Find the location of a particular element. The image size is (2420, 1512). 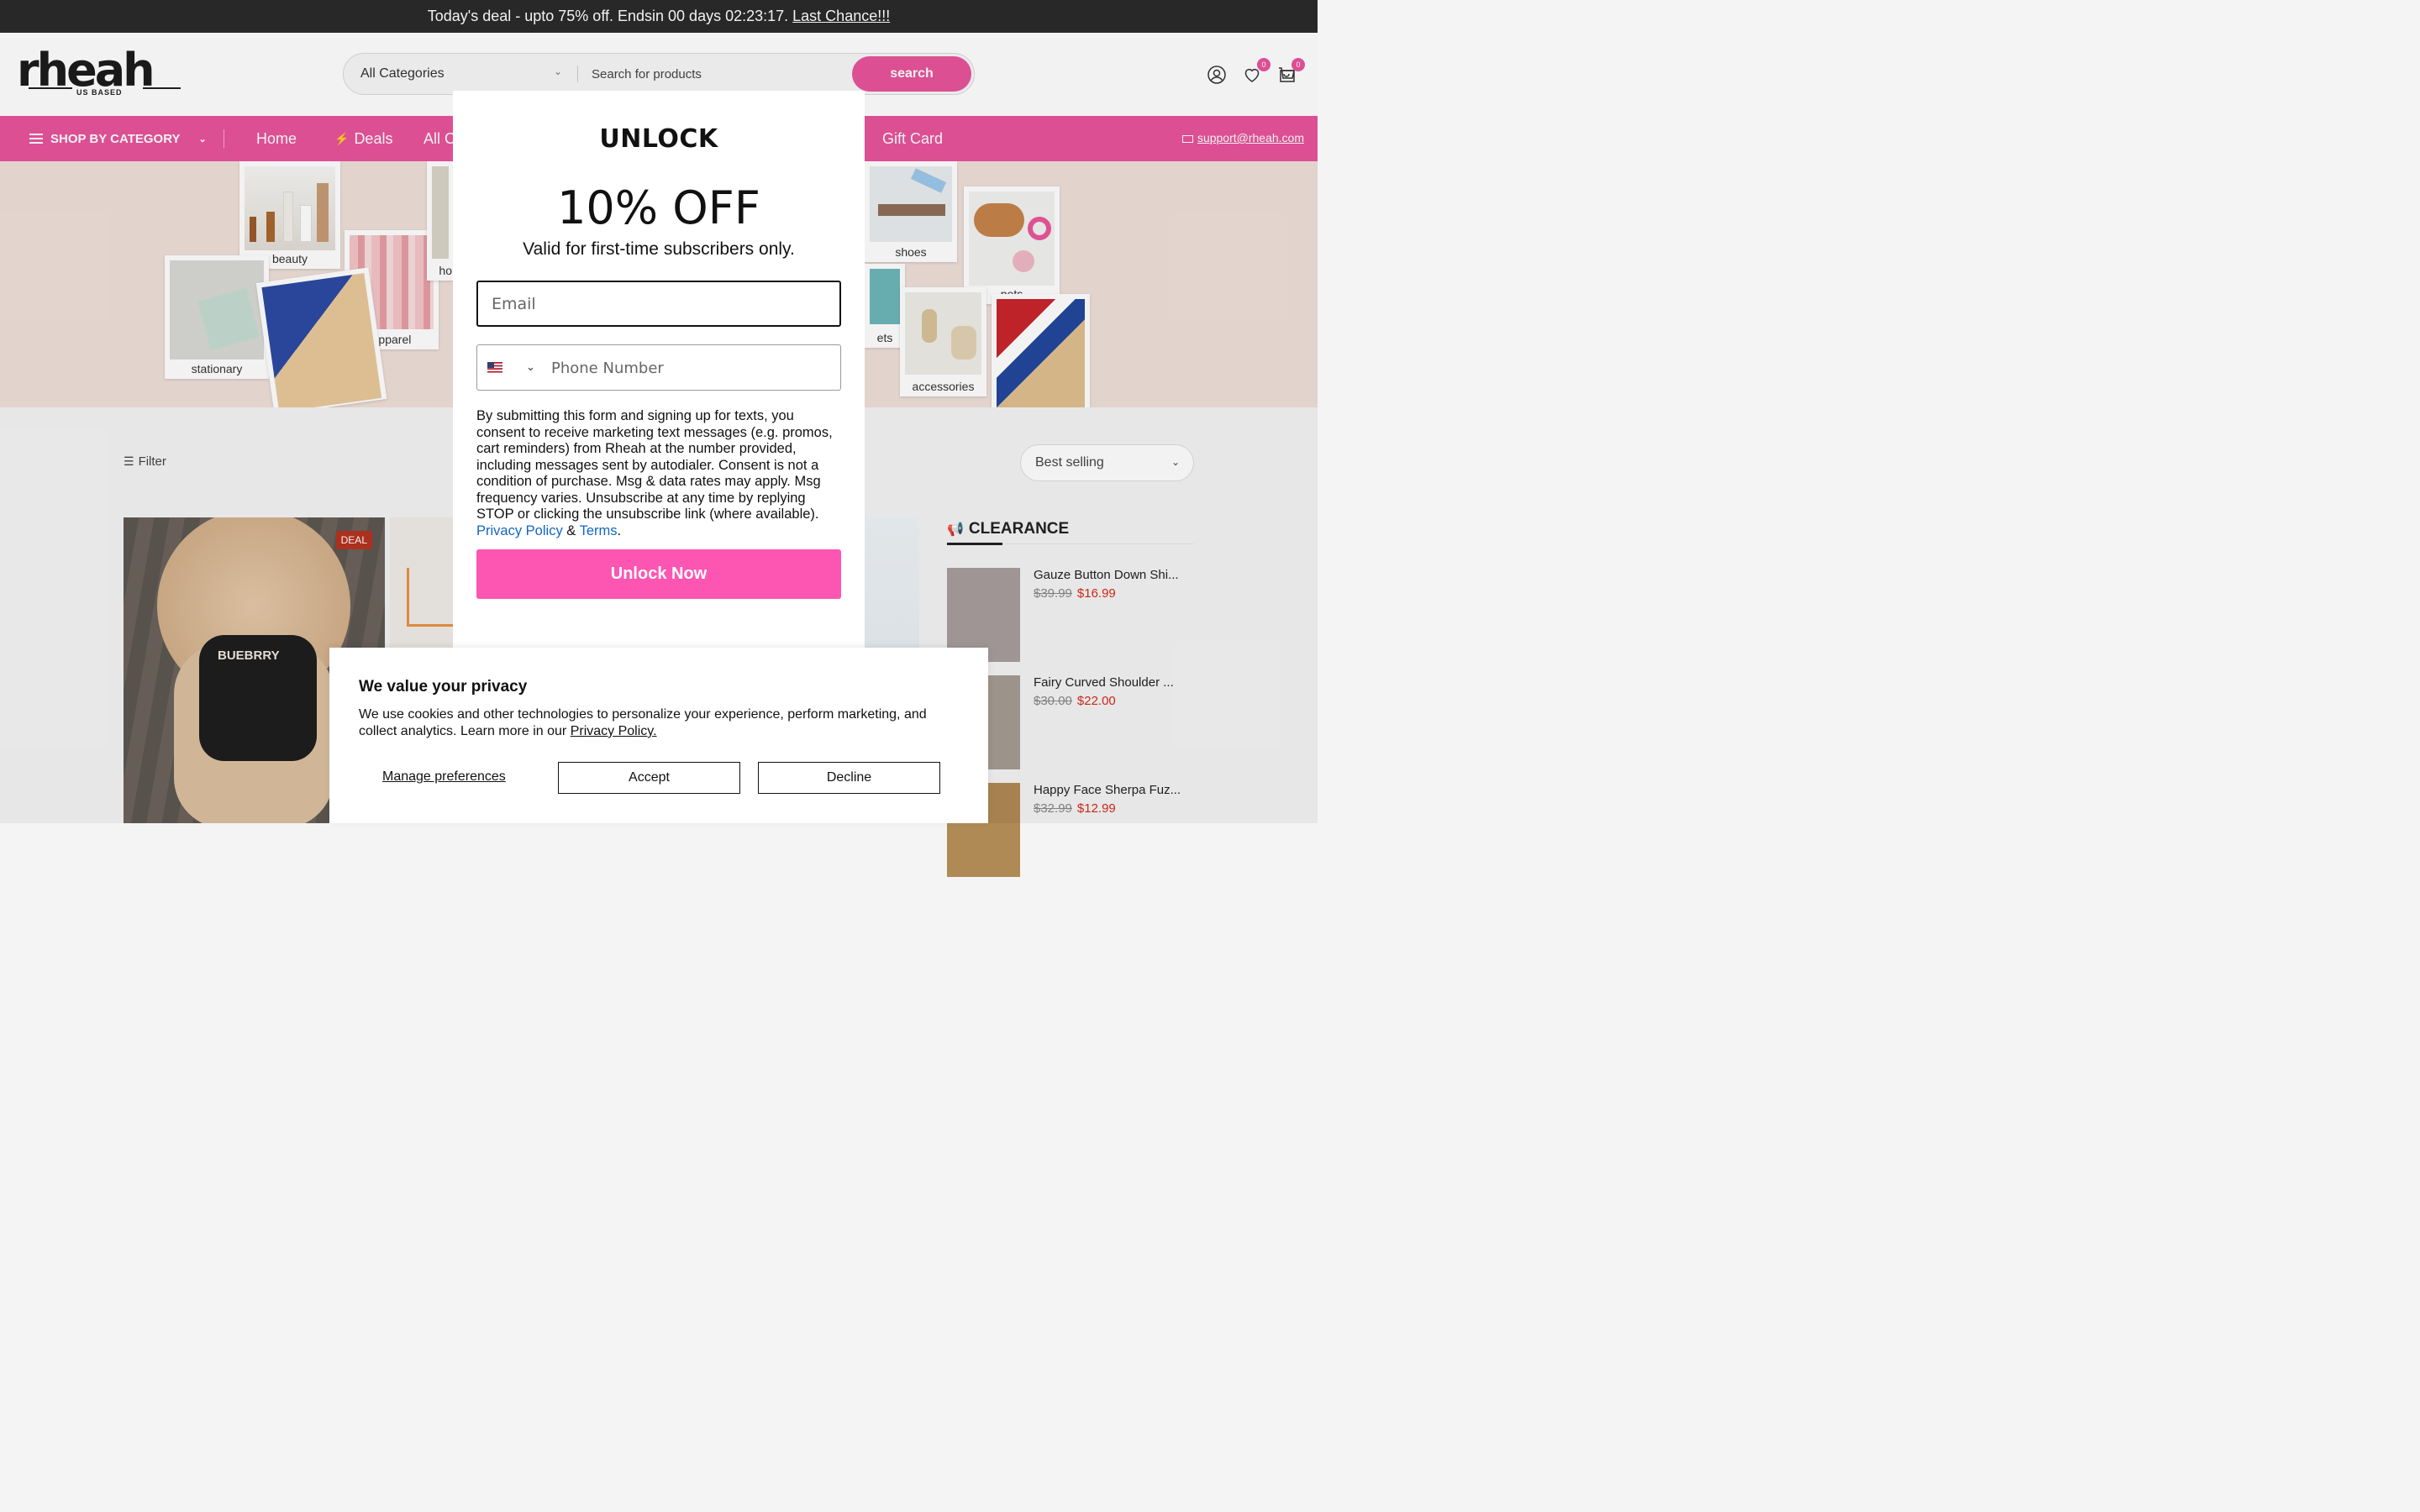

decline-button: Decline is located at coordinates (849, 778).